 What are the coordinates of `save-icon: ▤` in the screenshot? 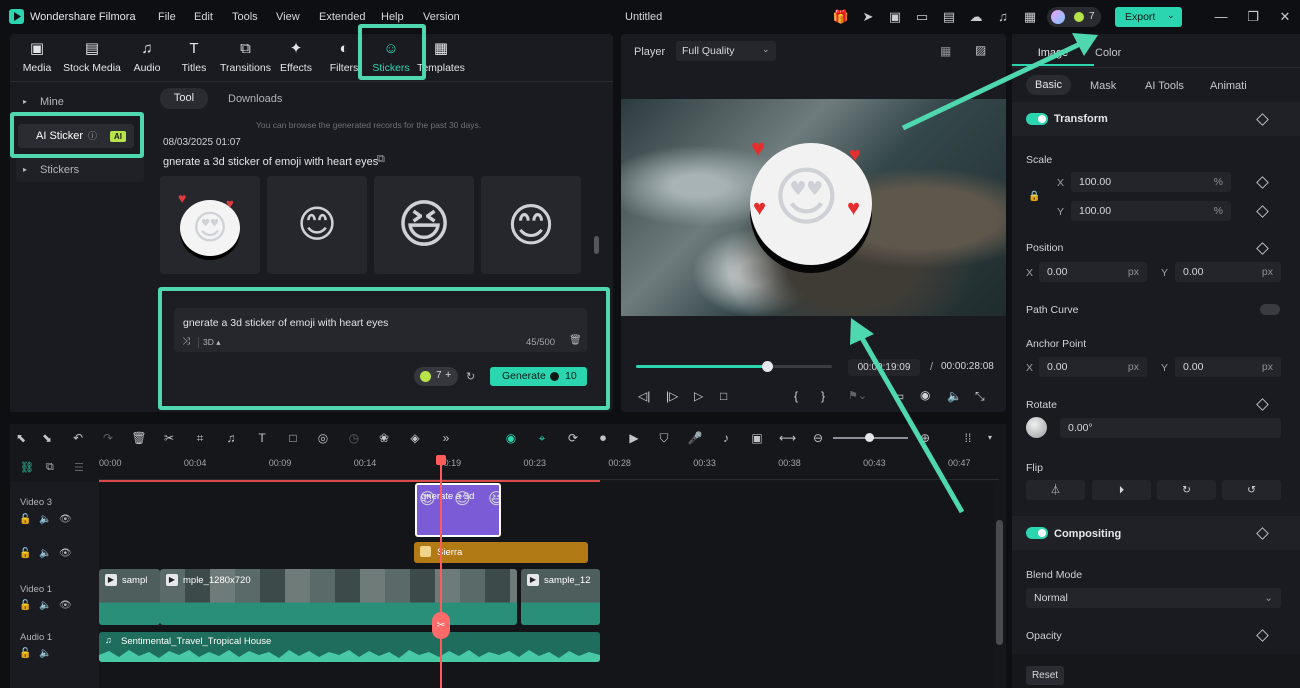 It's located at (949, 17).